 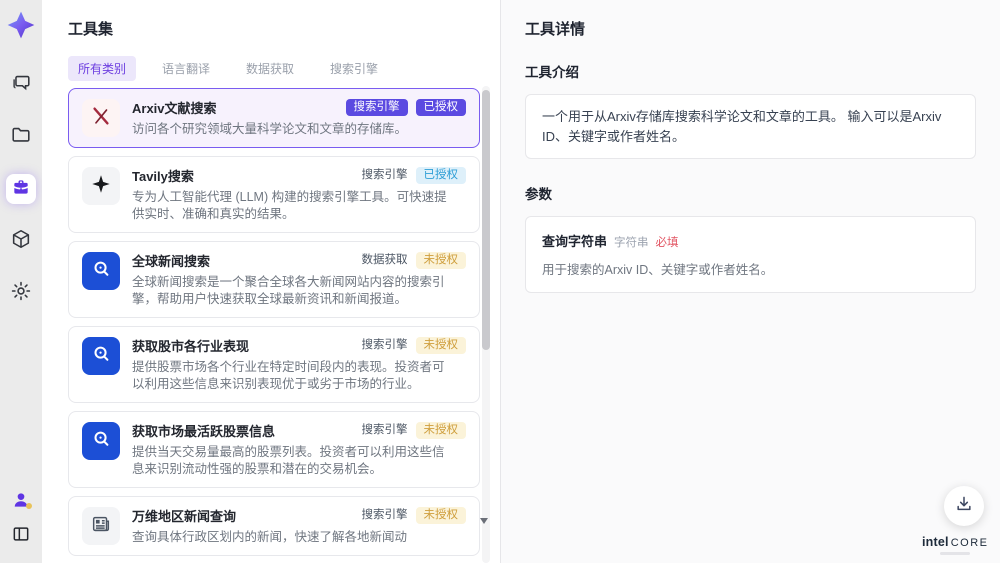 I want to click on chat-icon, so click(x=21, y=85).